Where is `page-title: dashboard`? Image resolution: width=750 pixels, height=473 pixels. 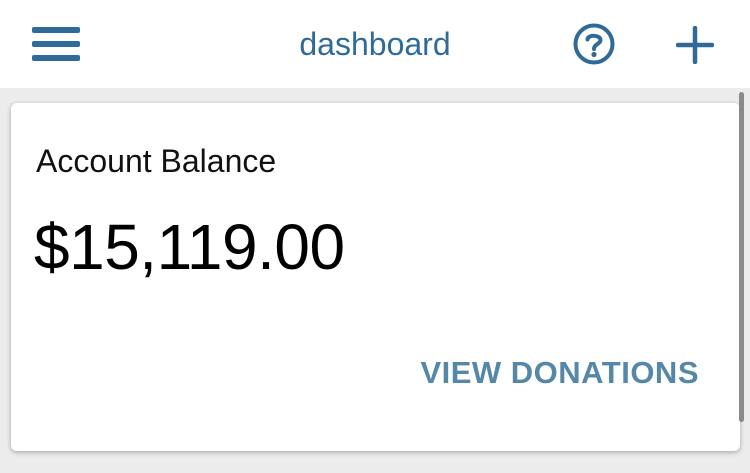
page-title: dashboard is located at coordinates (375, 44).